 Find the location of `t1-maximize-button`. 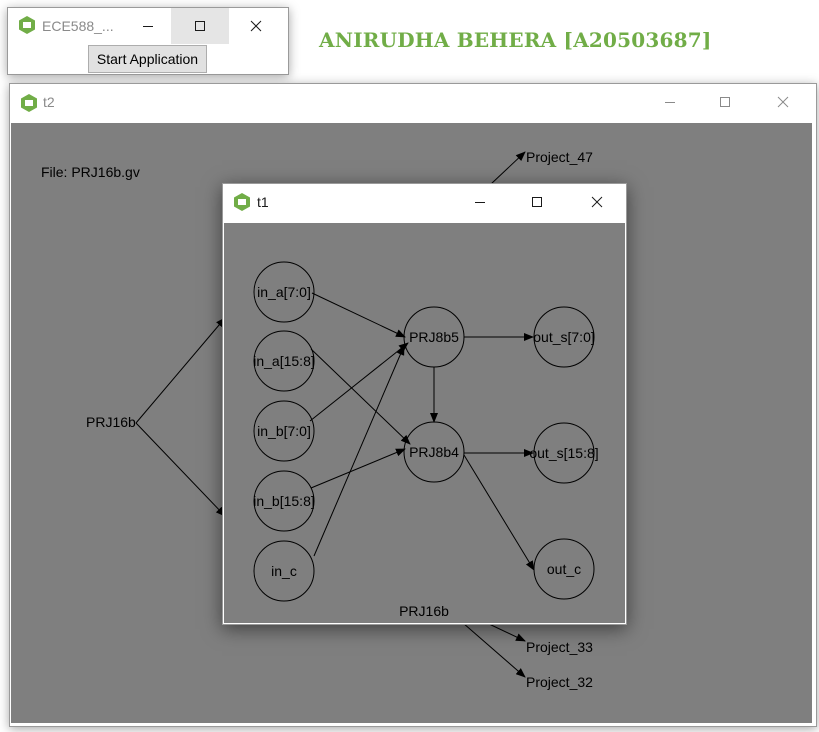

t1-maximize-button is located at coordinates (537, 202).